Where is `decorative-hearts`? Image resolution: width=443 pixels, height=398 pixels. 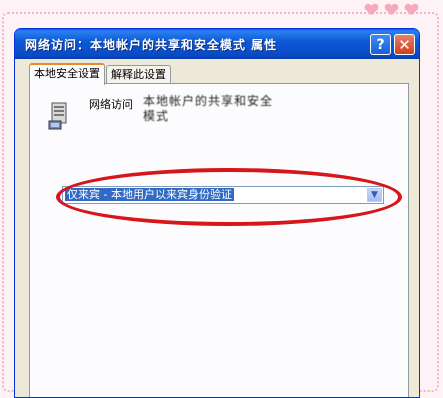 decorative-hearts is located at coordinates (391, 9).